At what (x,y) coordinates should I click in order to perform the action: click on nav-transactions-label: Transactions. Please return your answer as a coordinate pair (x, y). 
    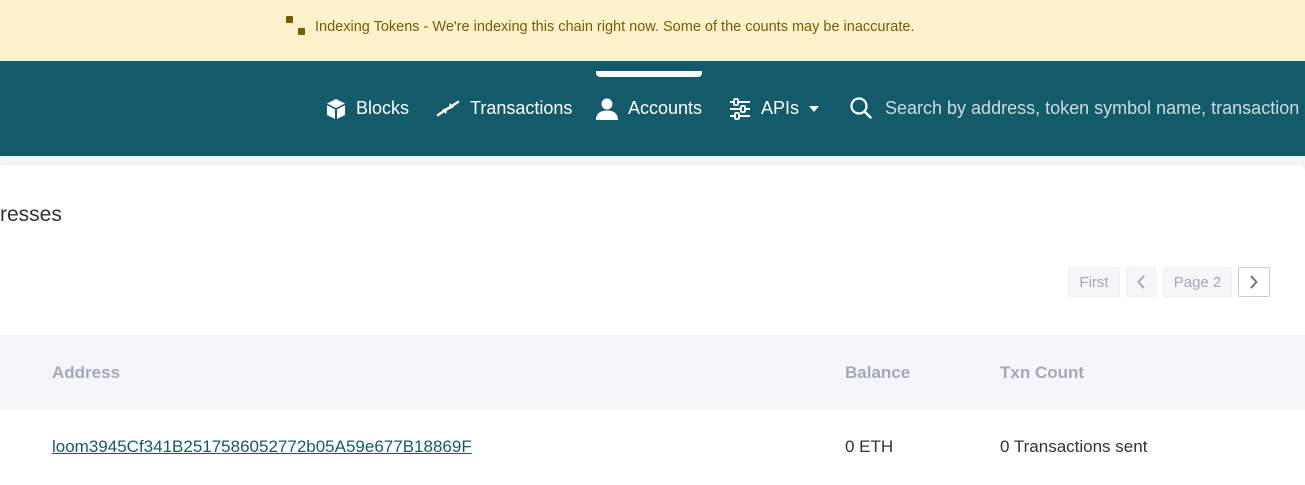
    Looking at the image, I should click on (521, 108).